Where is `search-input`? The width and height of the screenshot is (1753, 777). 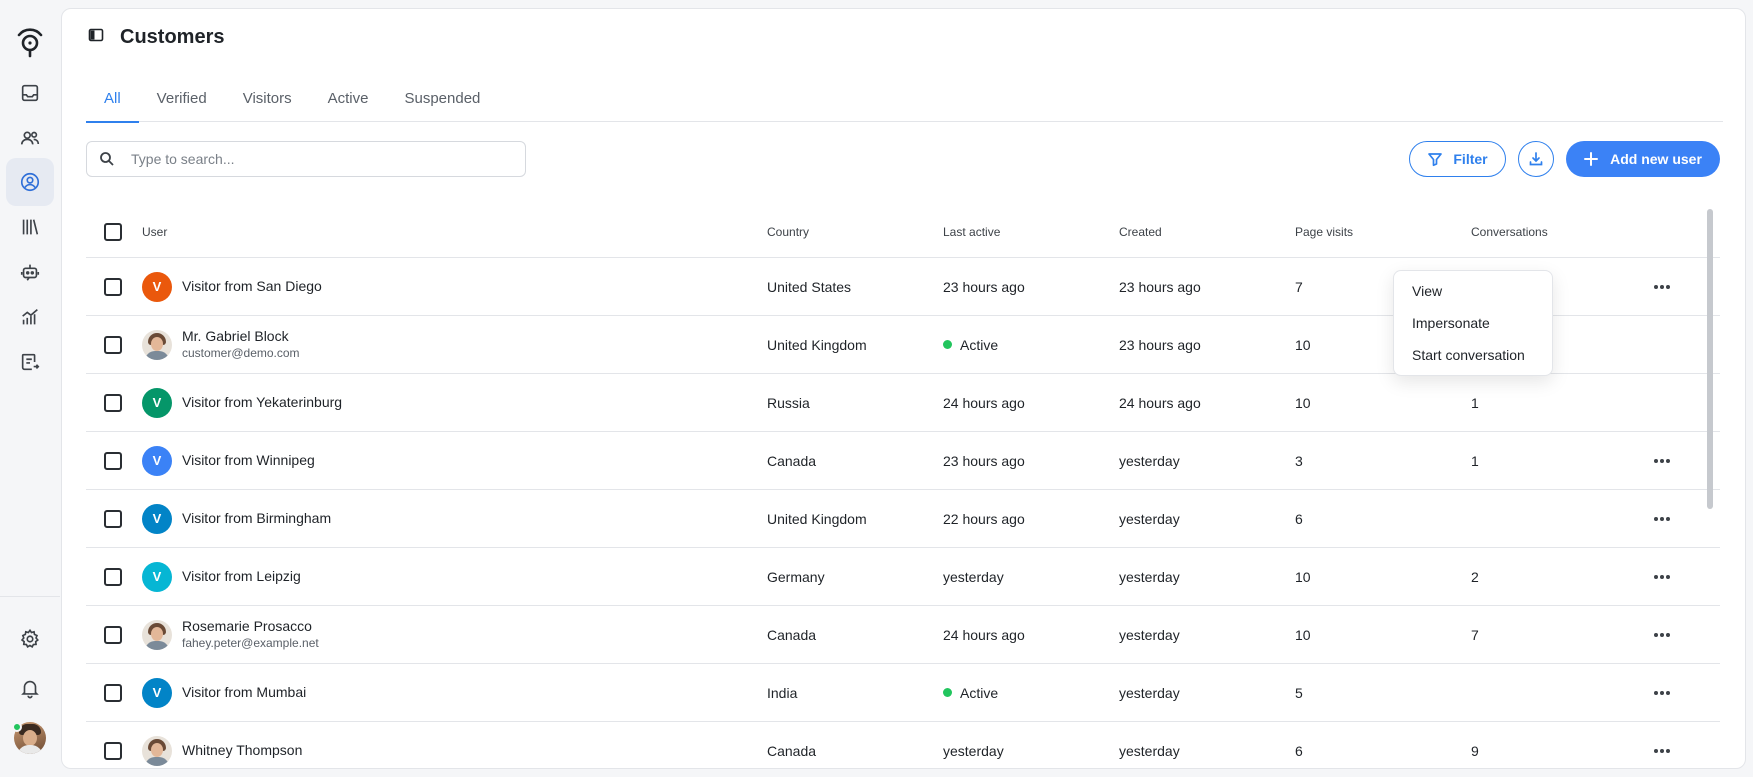 search-input is located at coordinates (321, 159).